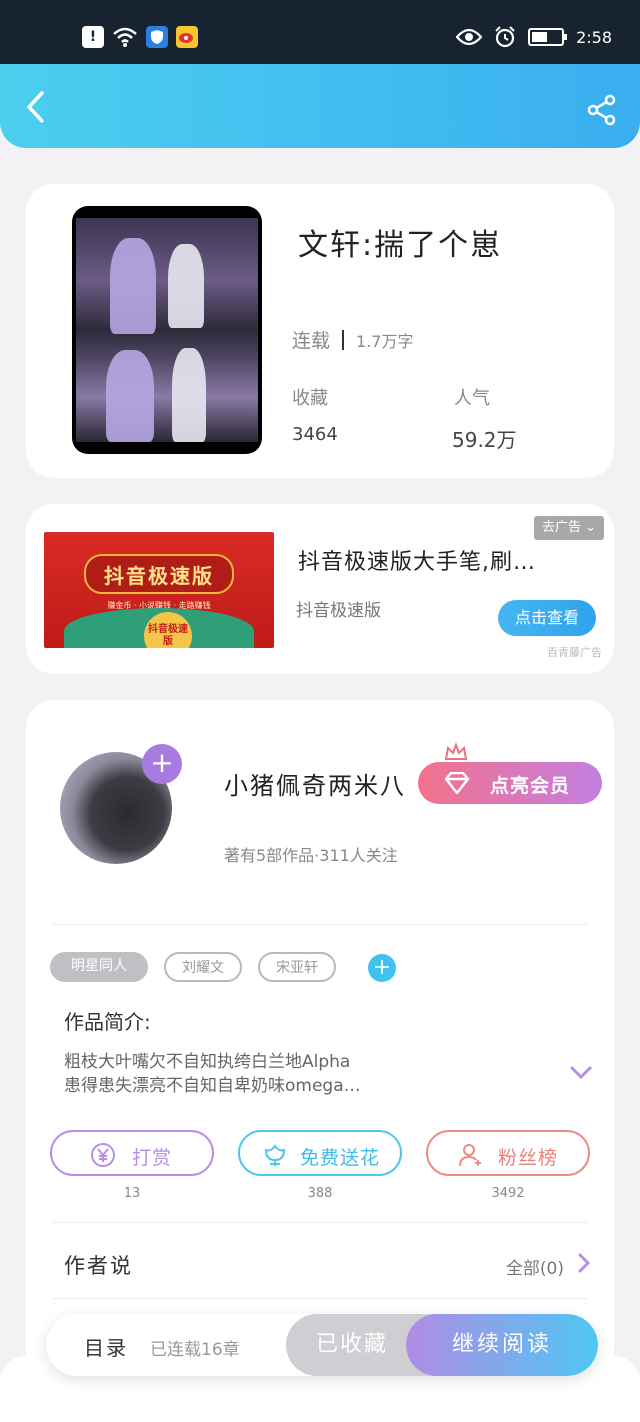  Describe the element at coordinates (528, 1158) in the screenshot. I see `fan-ranking-label: 粉丝榜` at that location.